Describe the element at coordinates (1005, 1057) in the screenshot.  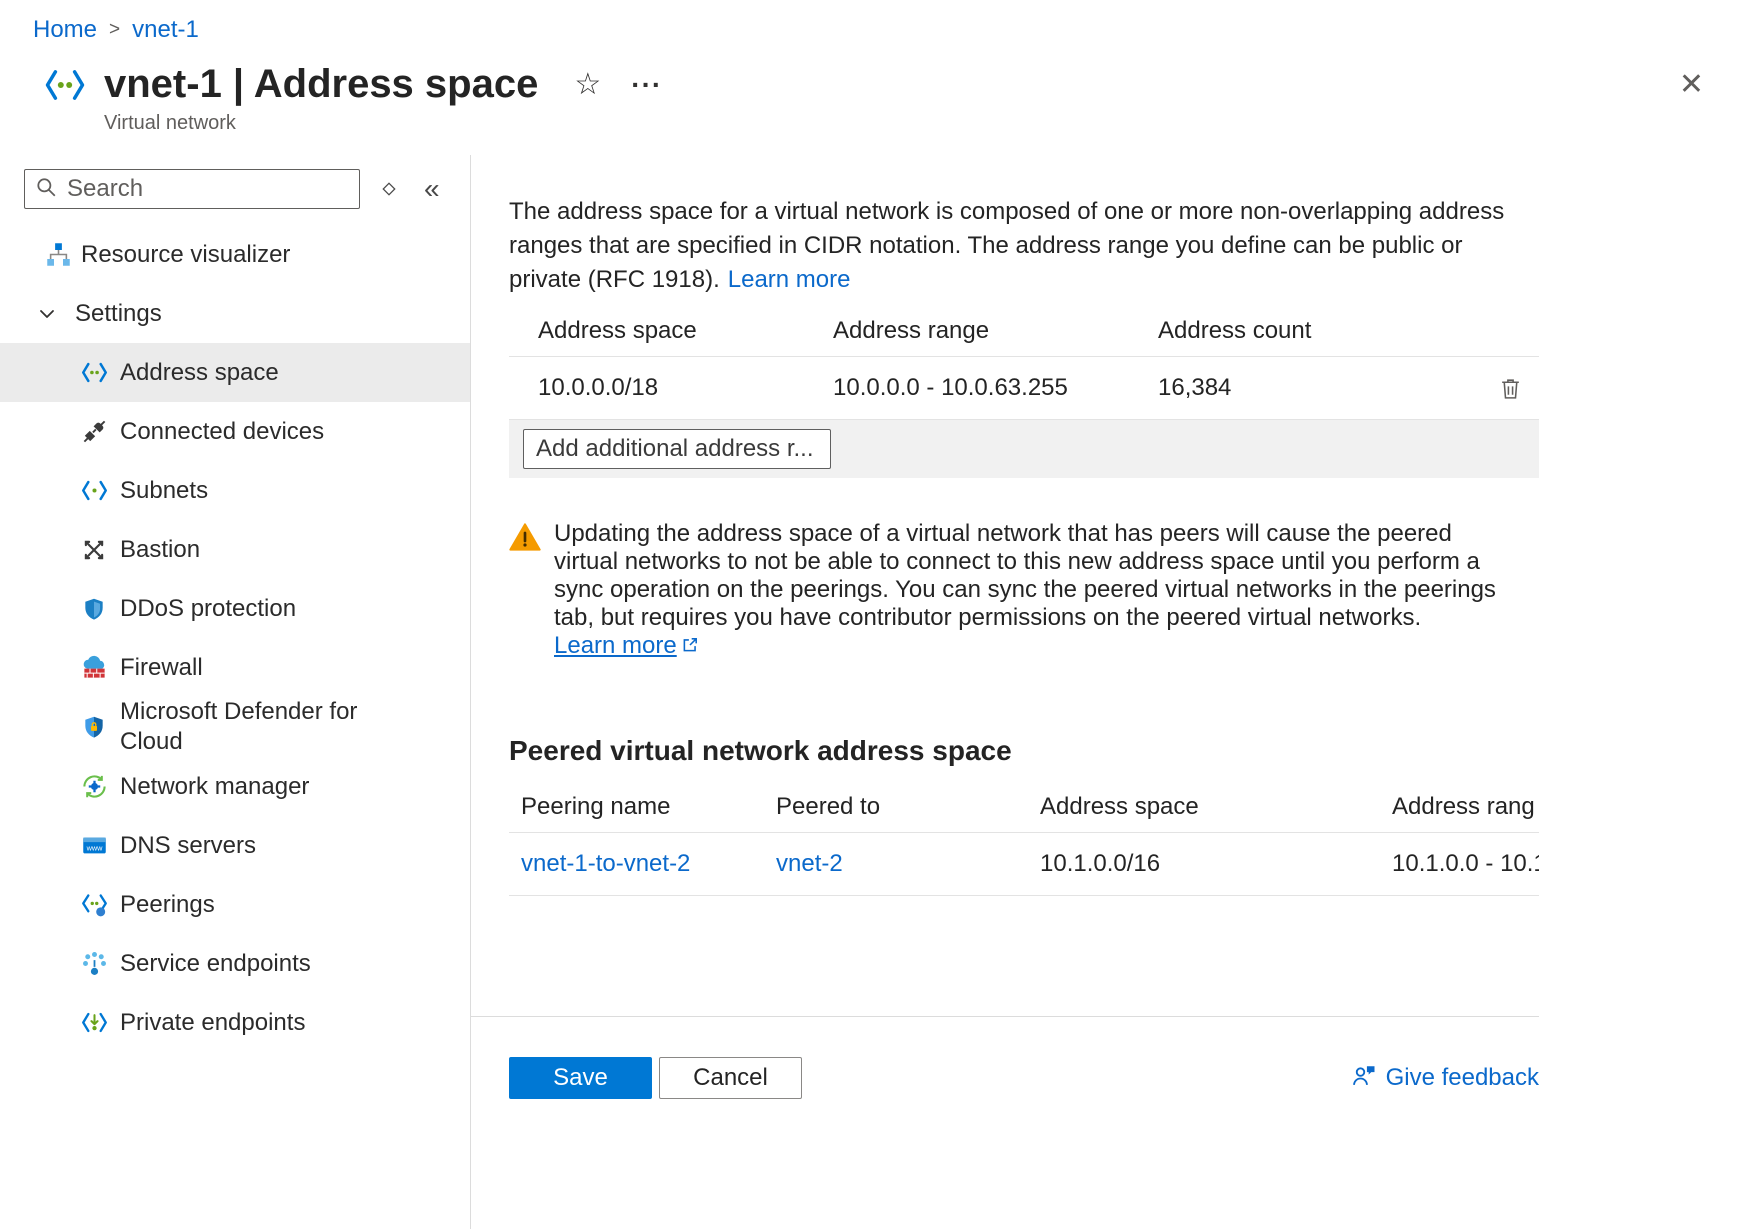
I see `footer-bar: Save Cancel Give feedback` at that location.